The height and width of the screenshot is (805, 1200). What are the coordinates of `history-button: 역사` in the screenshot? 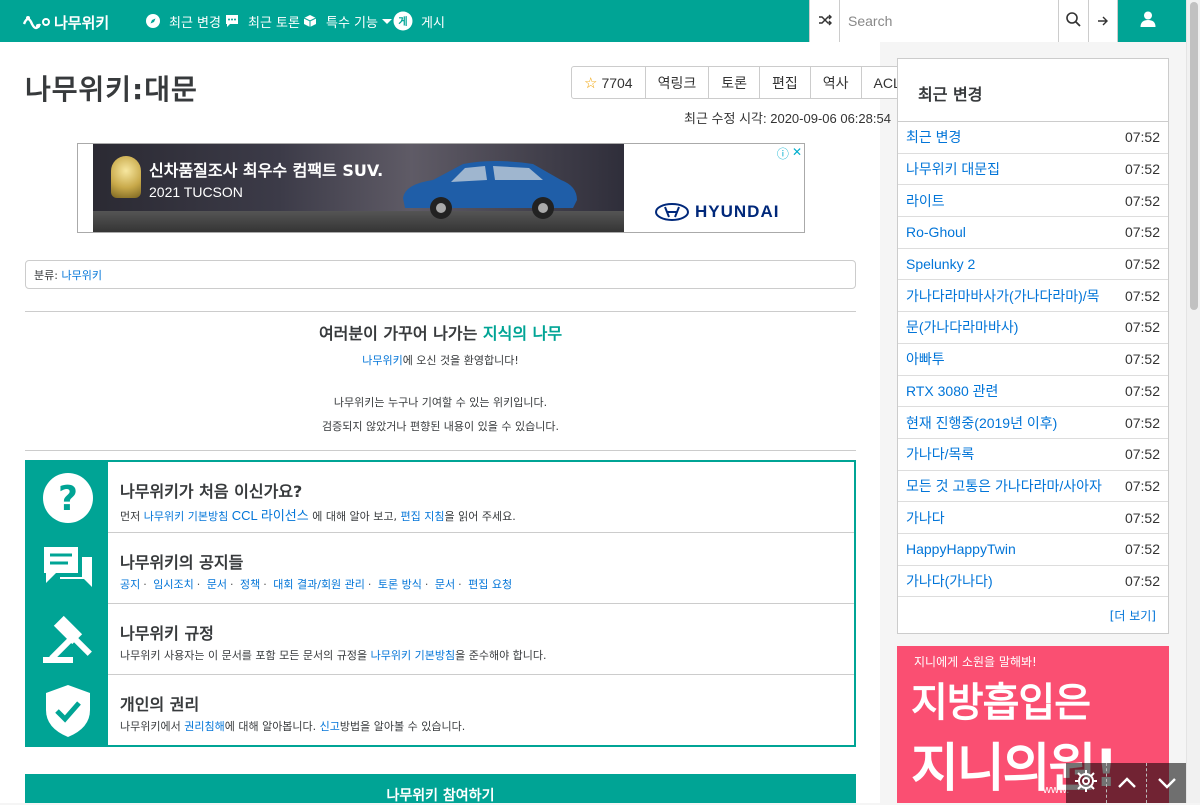 It's located at (836, 82).